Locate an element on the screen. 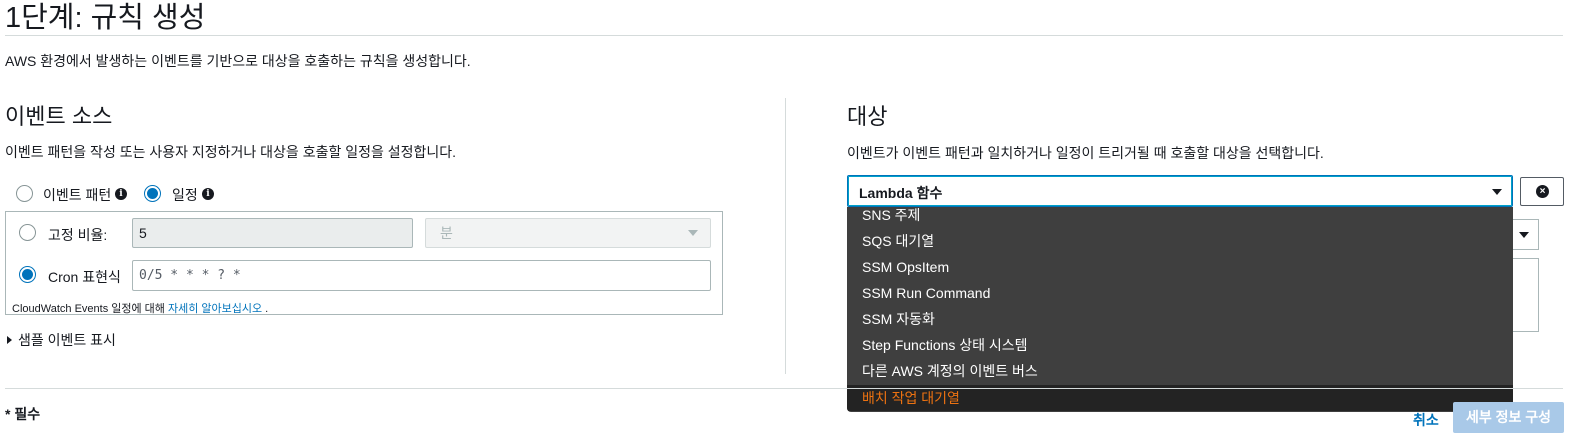  page-title: 1단계: 규칙 생성 is located at coordinates (105, 18).